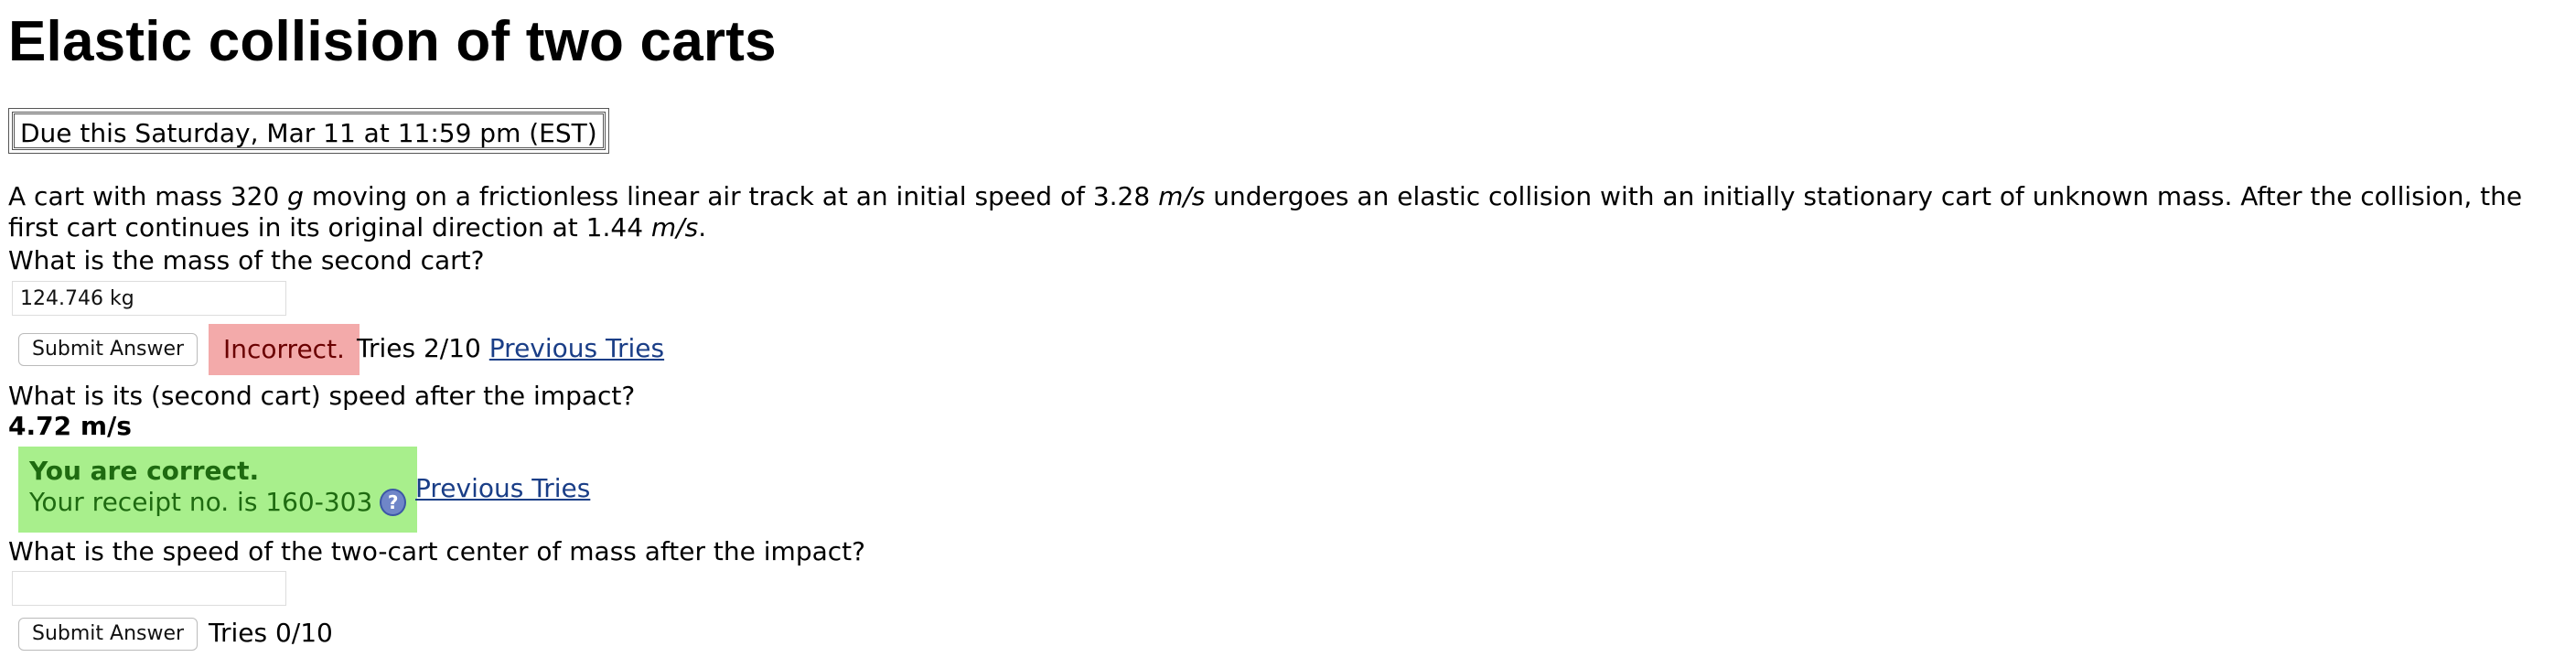  I want to click on question-circle-icon: ?, so click(393, 502).